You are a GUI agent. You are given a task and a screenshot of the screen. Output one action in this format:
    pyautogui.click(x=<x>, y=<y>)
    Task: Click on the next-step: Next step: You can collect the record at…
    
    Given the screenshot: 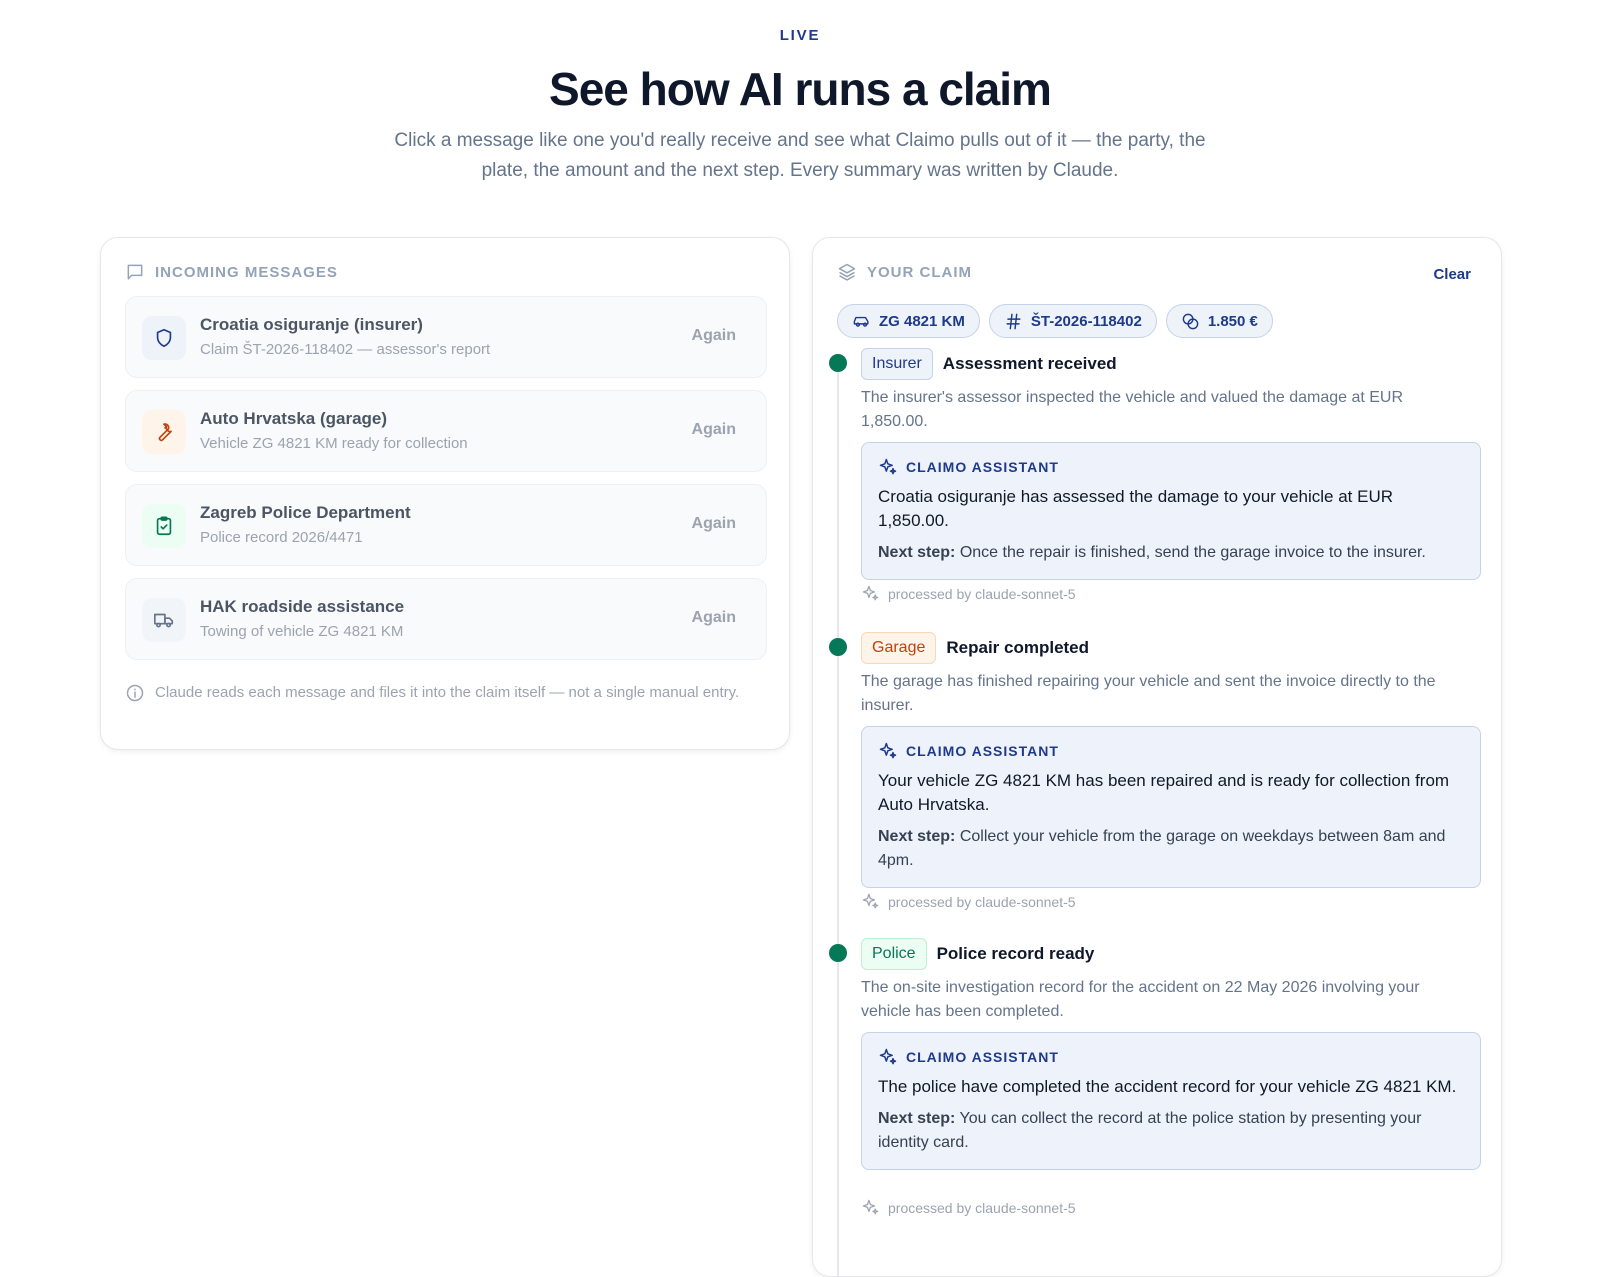 What is the action you would take?
    pyautogui.click(x=1171, y=1131)
    